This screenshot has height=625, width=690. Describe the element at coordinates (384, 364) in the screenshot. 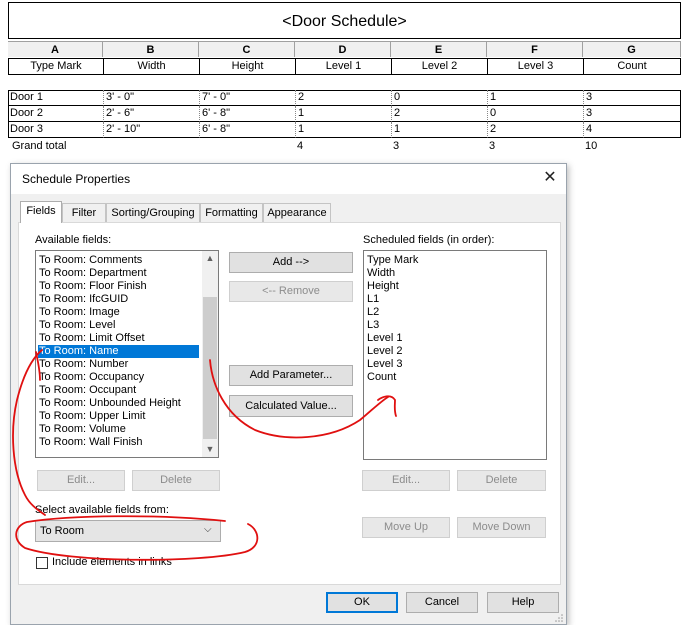

I see `list-item: Level 3` at that location.